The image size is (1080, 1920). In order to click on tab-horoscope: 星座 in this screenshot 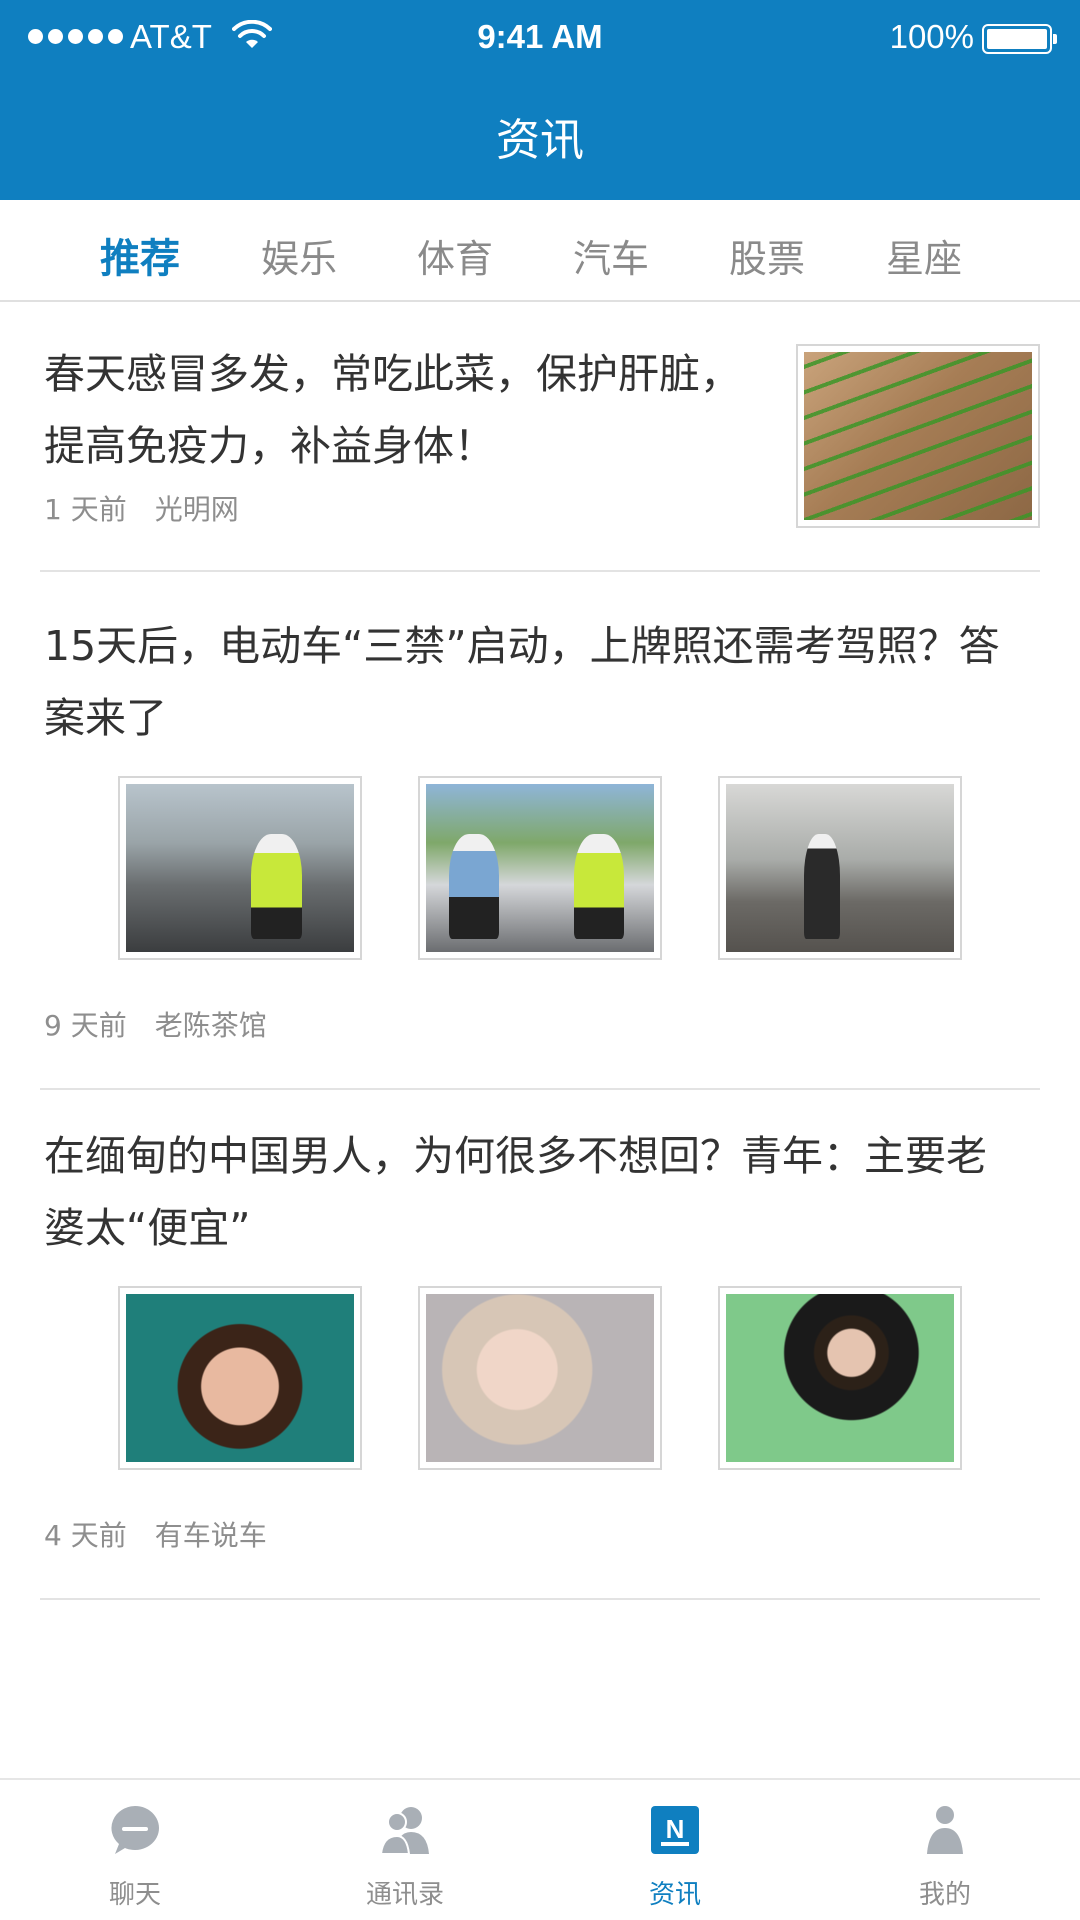, I will do `click(924, 255)`.